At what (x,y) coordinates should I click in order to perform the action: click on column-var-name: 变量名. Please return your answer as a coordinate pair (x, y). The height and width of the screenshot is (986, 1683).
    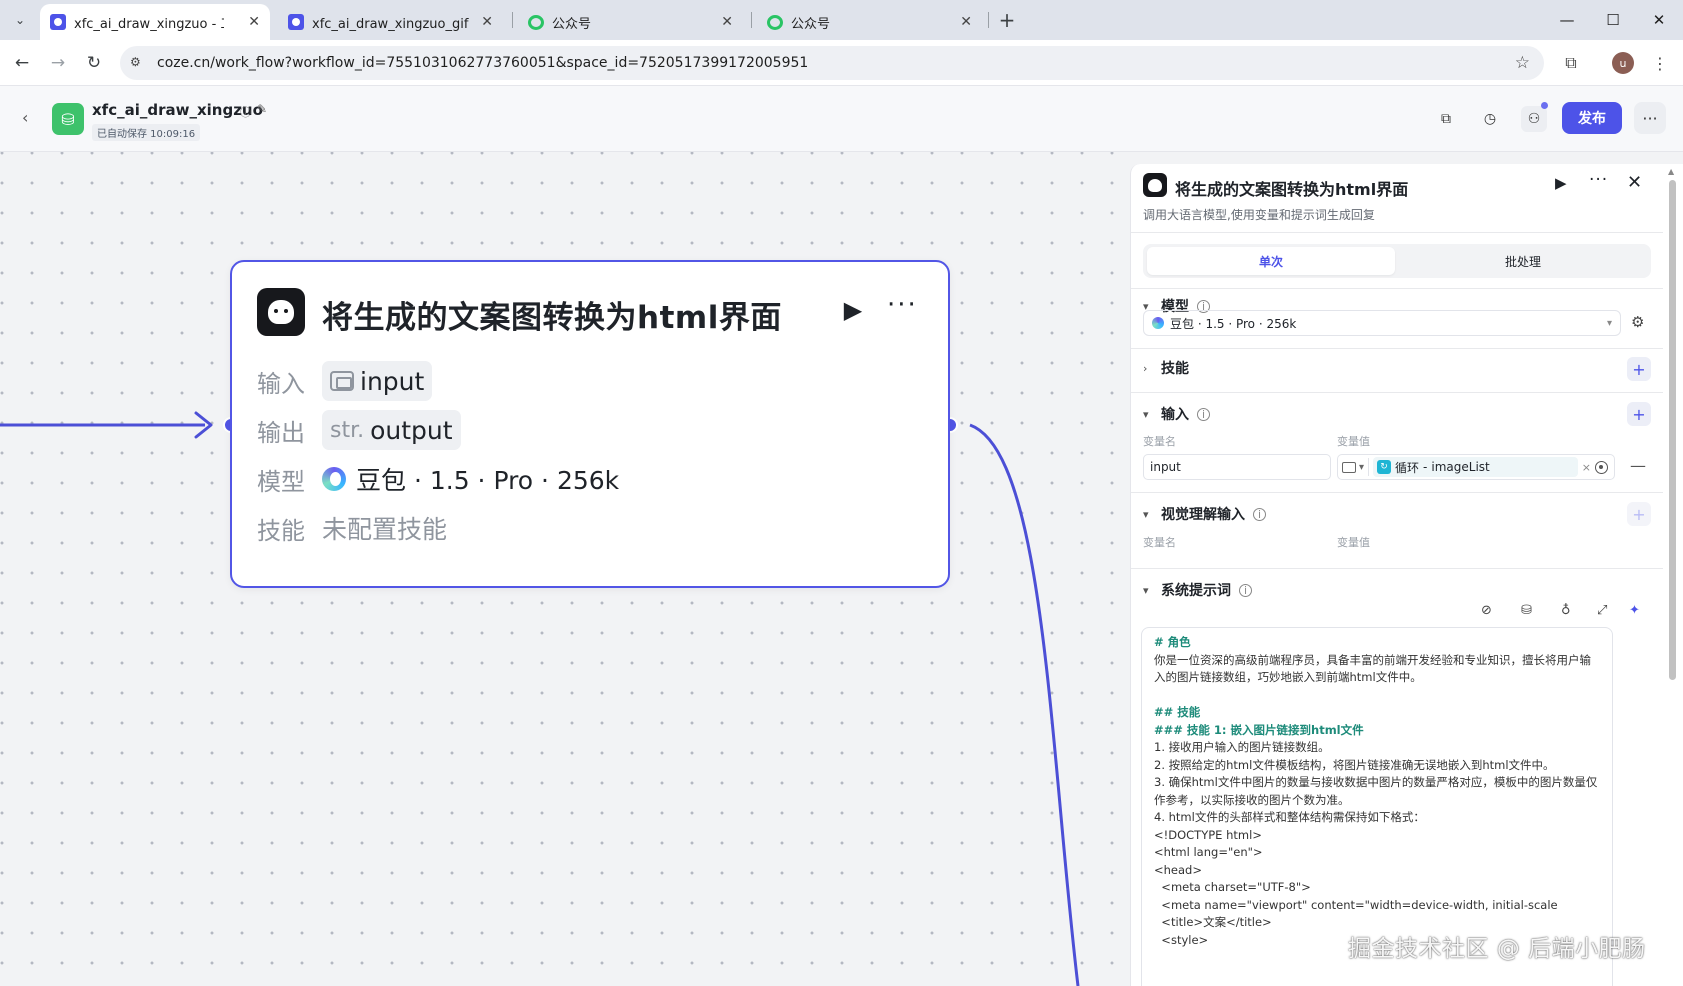
    Looking at the image, I should click on (1159, 441).